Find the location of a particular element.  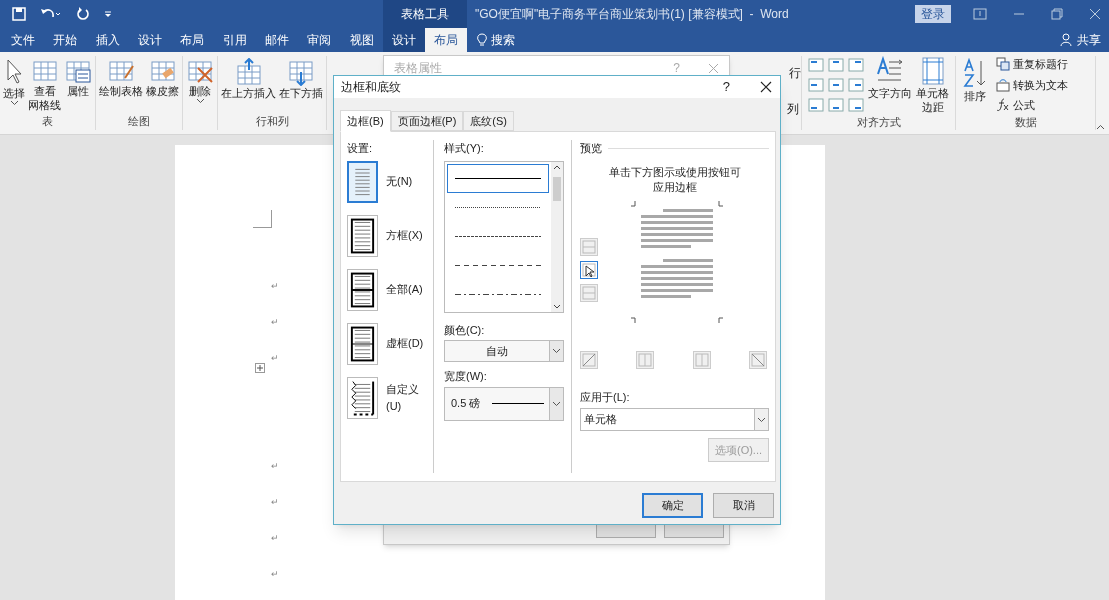

ribbon-button: 选择 is located at coordinates (14, 81).